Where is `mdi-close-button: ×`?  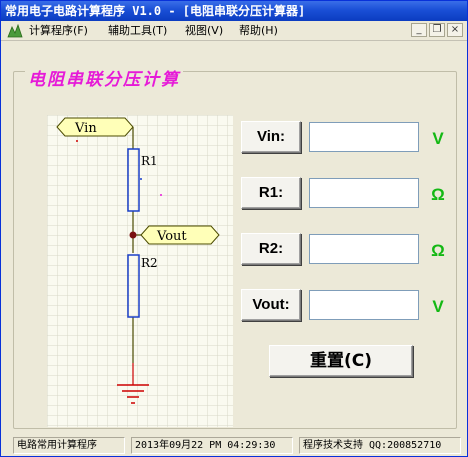 mdi-close-button: × is located at coordinates (455, 30).